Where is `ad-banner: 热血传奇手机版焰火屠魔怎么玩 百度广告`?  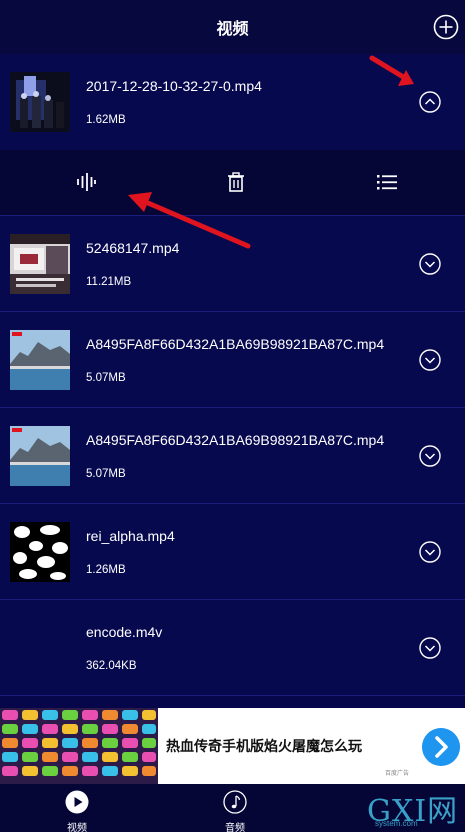 ad-banner: 热血传奇手机版焰火屠魔怎么玩 百度广告 is located at coordinates (232, 746).